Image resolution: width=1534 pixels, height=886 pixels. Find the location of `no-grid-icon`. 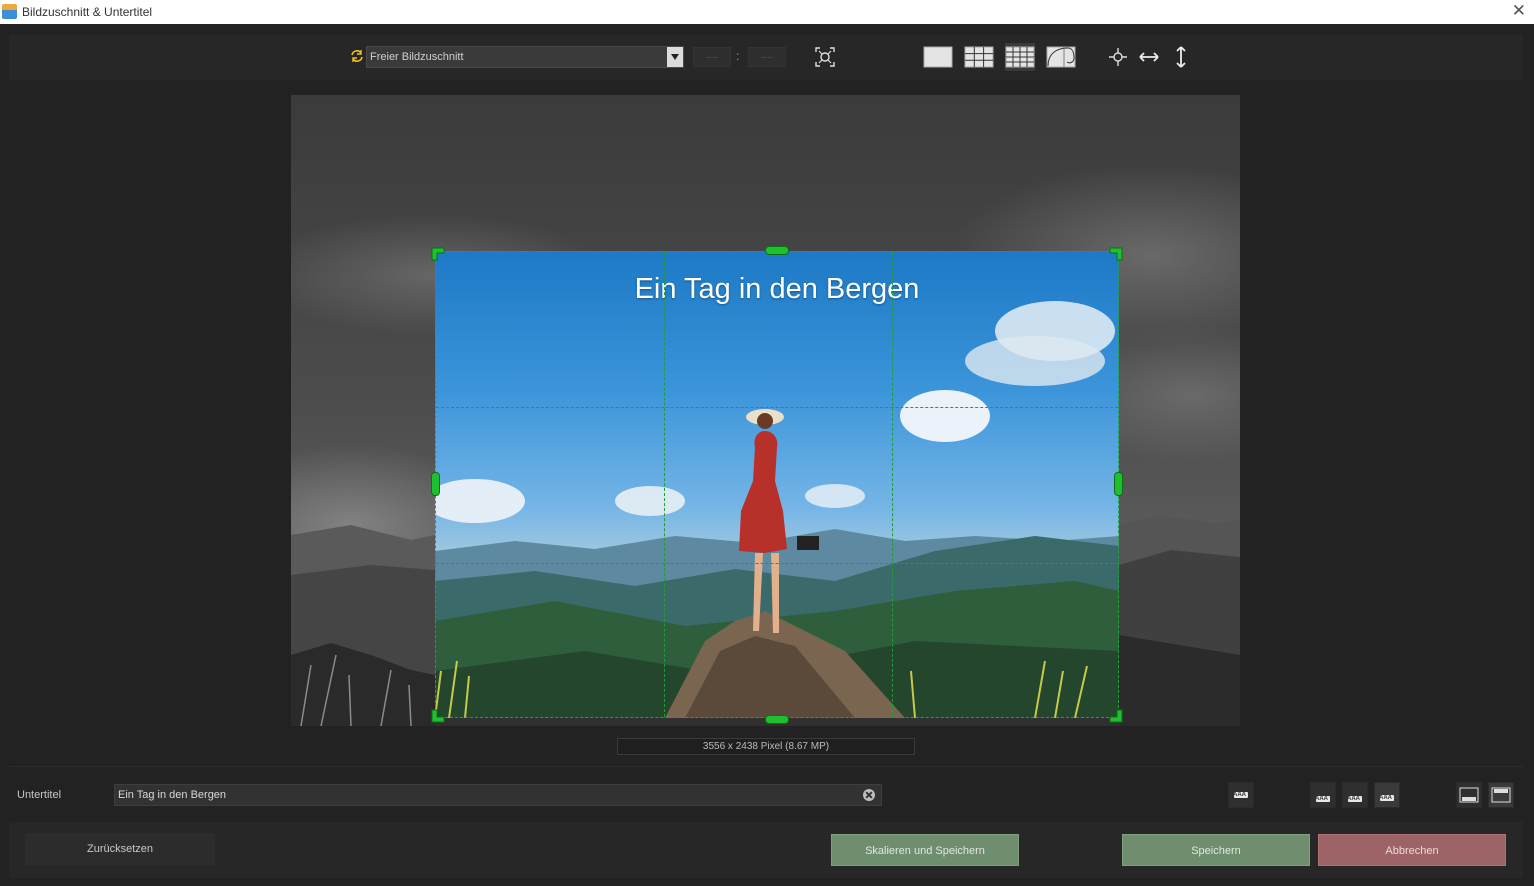

no-grid-icon is located at coordinates (938, 57).